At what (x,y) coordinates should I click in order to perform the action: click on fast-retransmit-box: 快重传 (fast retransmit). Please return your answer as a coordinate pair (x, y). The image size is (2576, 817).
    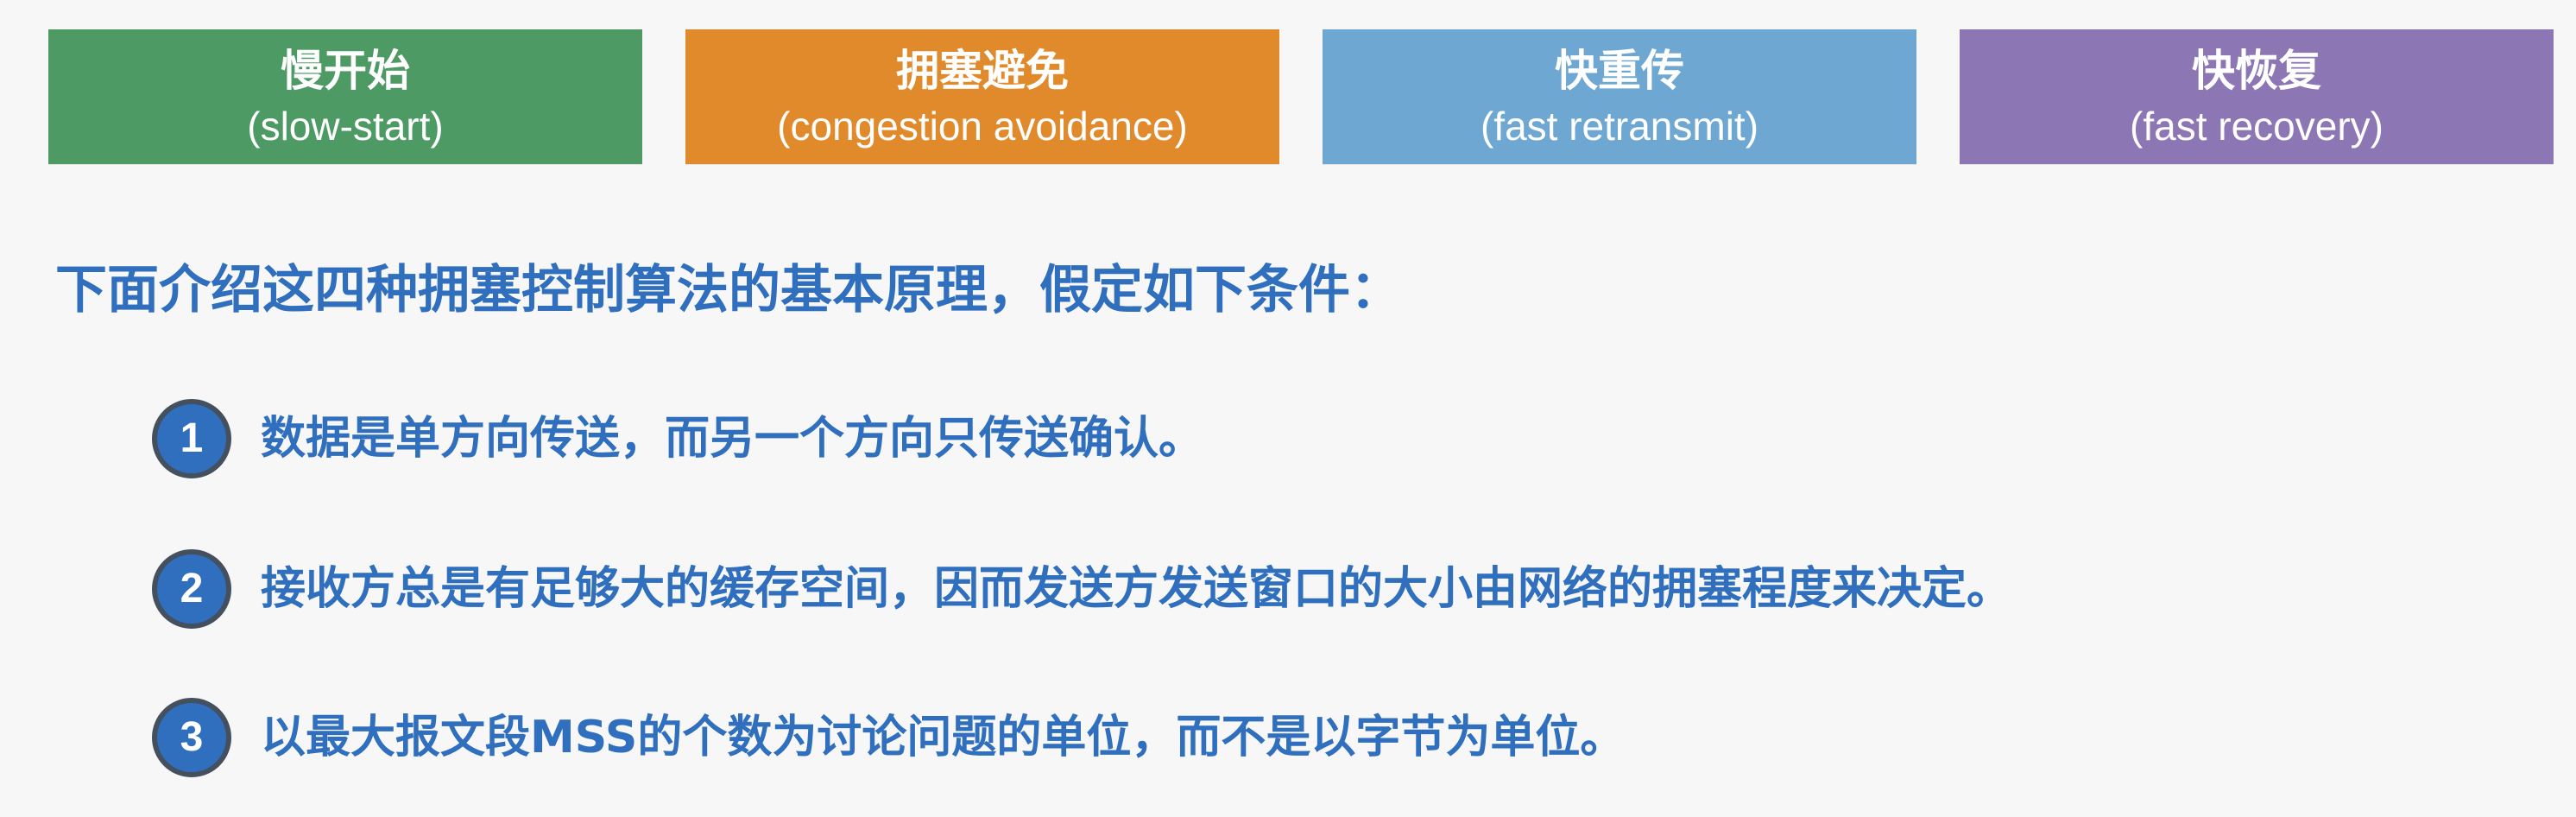
    Looking at the image, I should click on (1619, 96).